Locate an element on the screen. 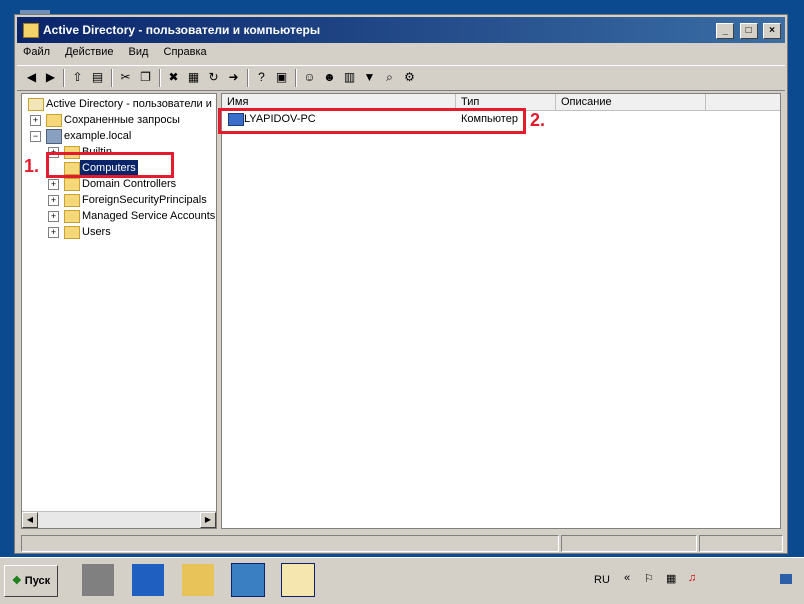 This screenshot has width=804, height=604. windows-logo-icon: ❖ is located at coordinates (16, 581).